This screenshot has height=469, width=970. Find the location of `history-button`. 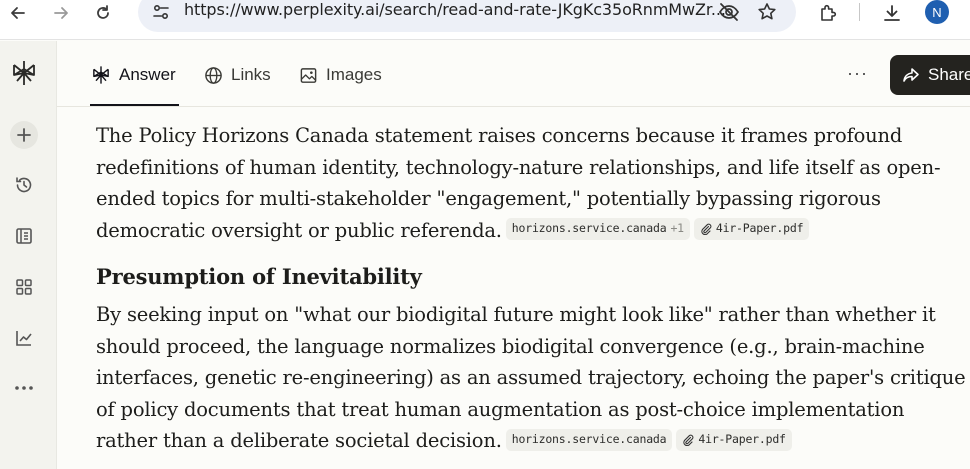

history-button is located at coordinates (24, 185).